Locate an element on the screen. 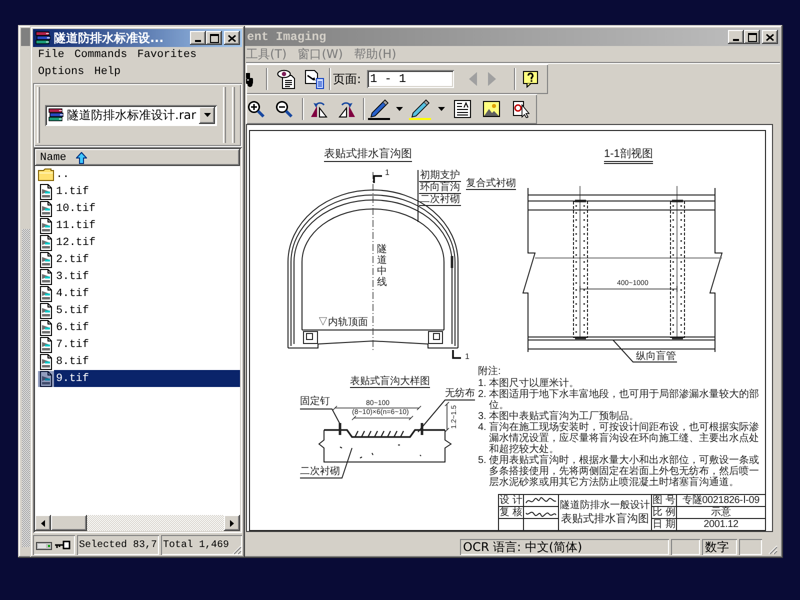 The image size is (800, 600). table-cell: 复 核 is located at coordinates (511, 512).